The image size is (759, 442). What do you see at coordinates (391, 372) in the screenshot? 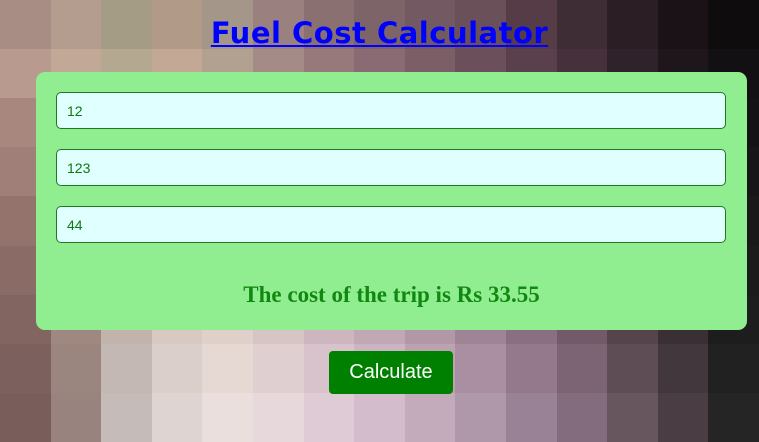
I see `calculate-button: Calculate` at bounding box center [391, 372].